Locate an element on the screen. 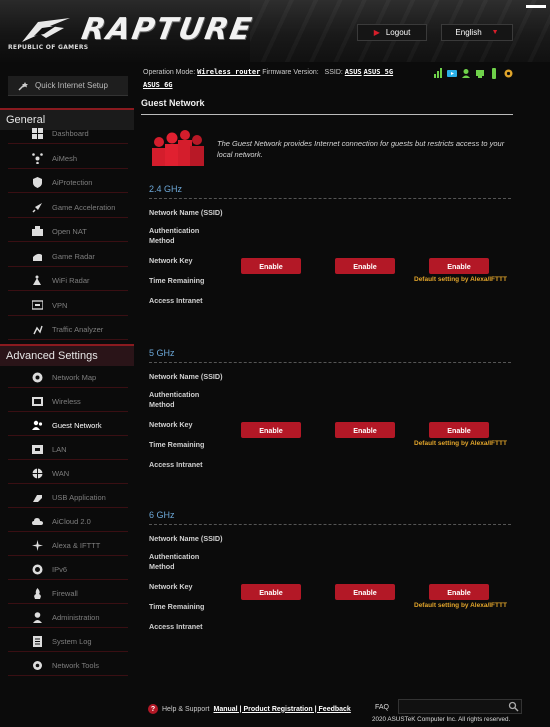  band-title: 2.4 GHz is located at coordinates (166, 189).